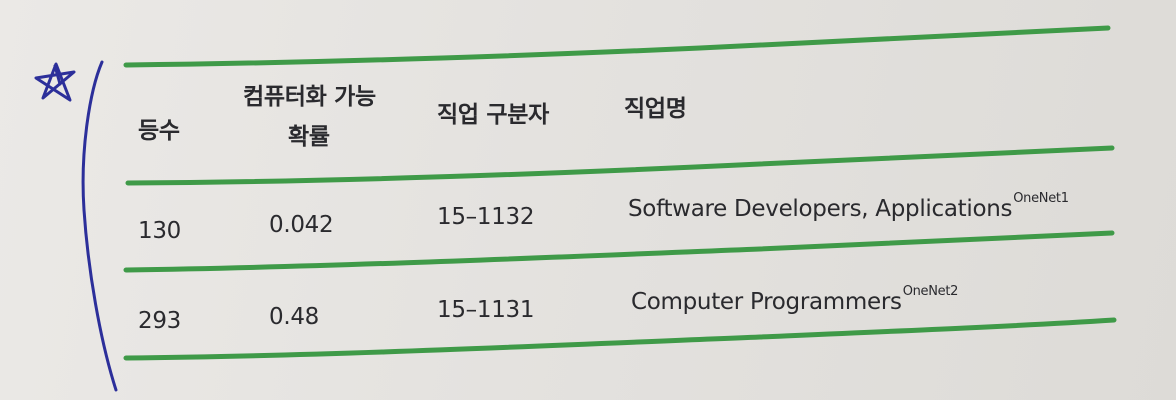 This screenshot has height=400, width=1176. What do you see at coordinates (820, 209) in the screenshot?
I see `row1-occupation-name: Software Developers, Applications` at bounding box center [820, 209].